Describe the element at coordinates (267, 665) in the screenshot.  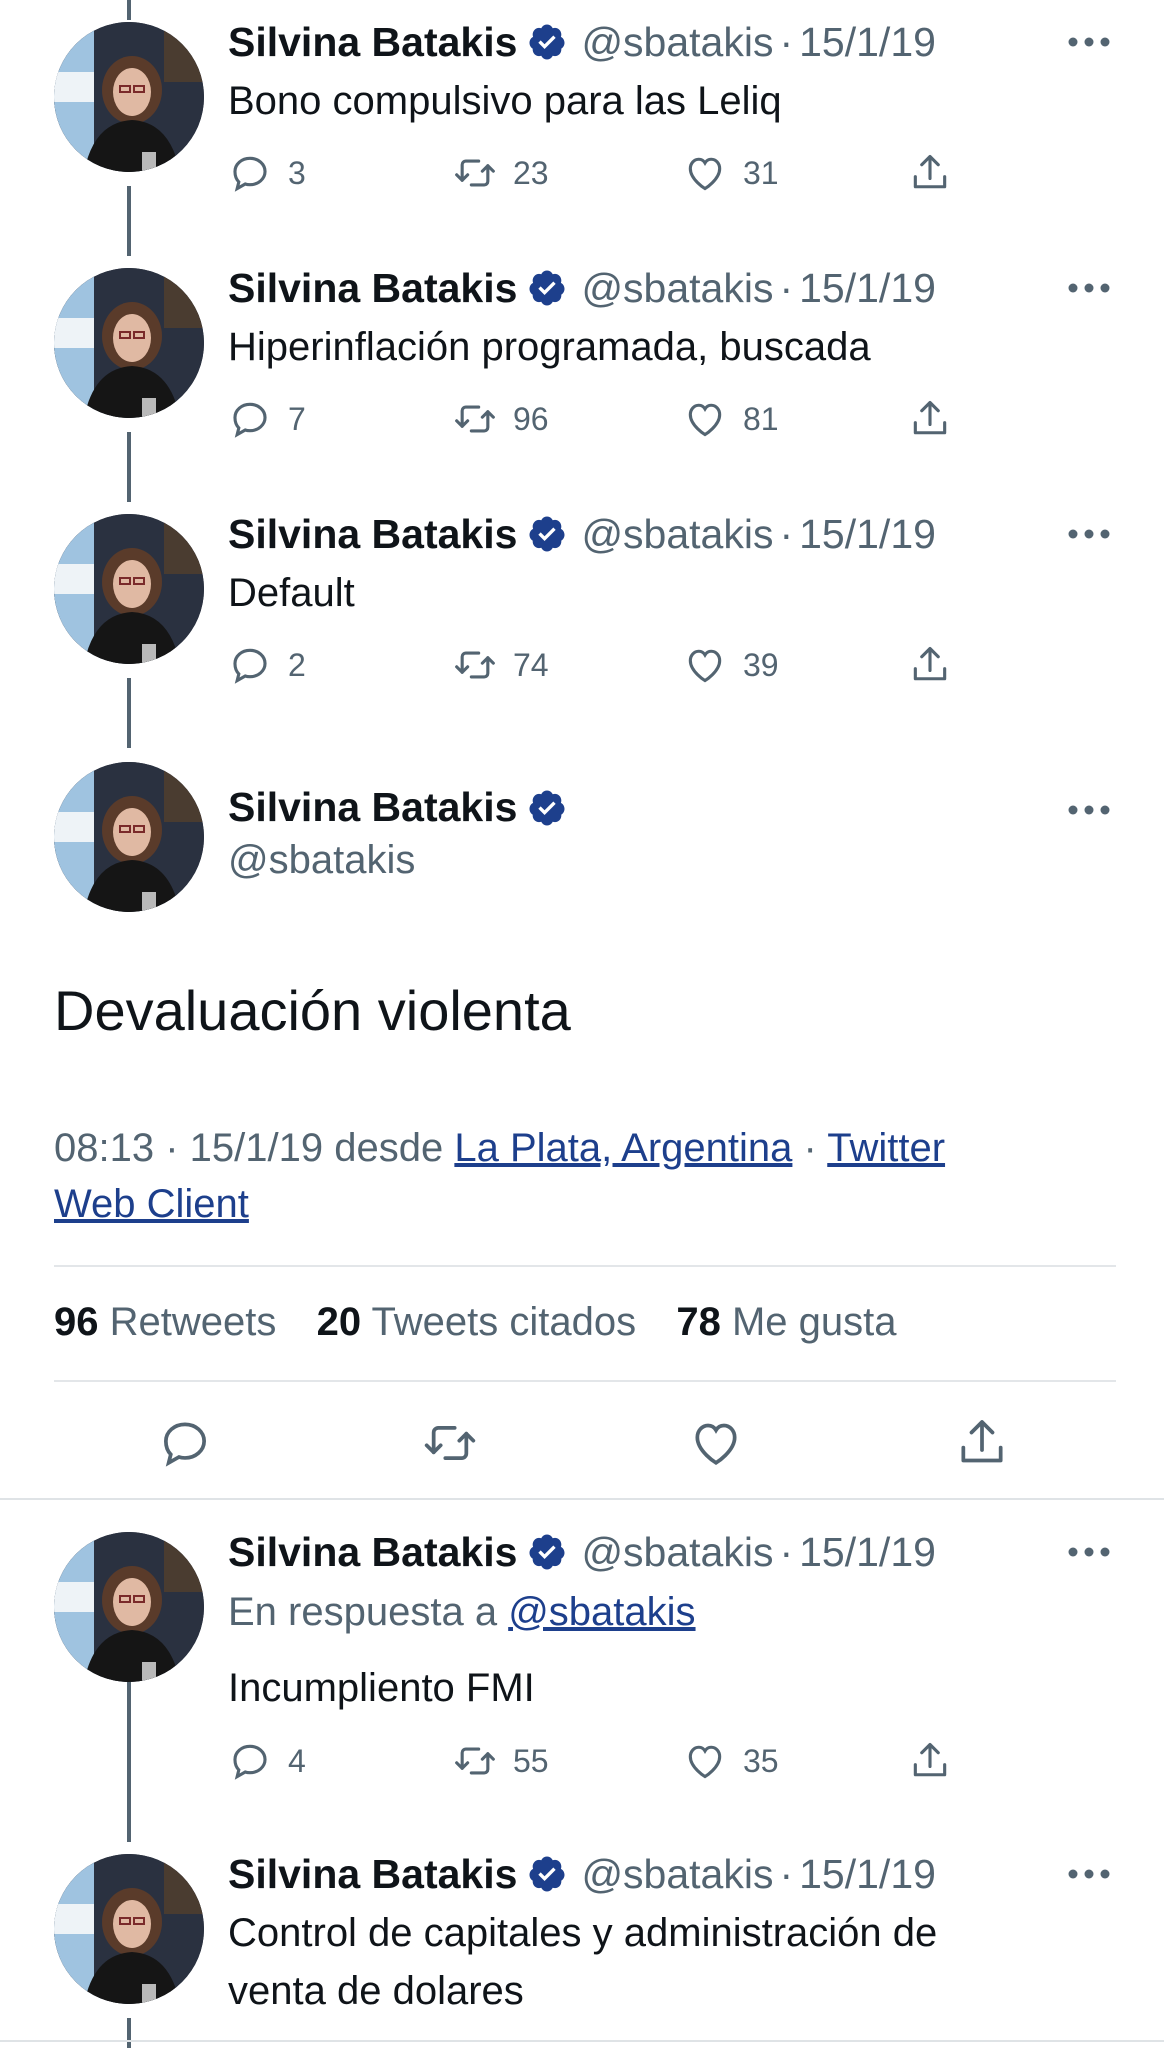
I see `reply-button: 2` at that location.